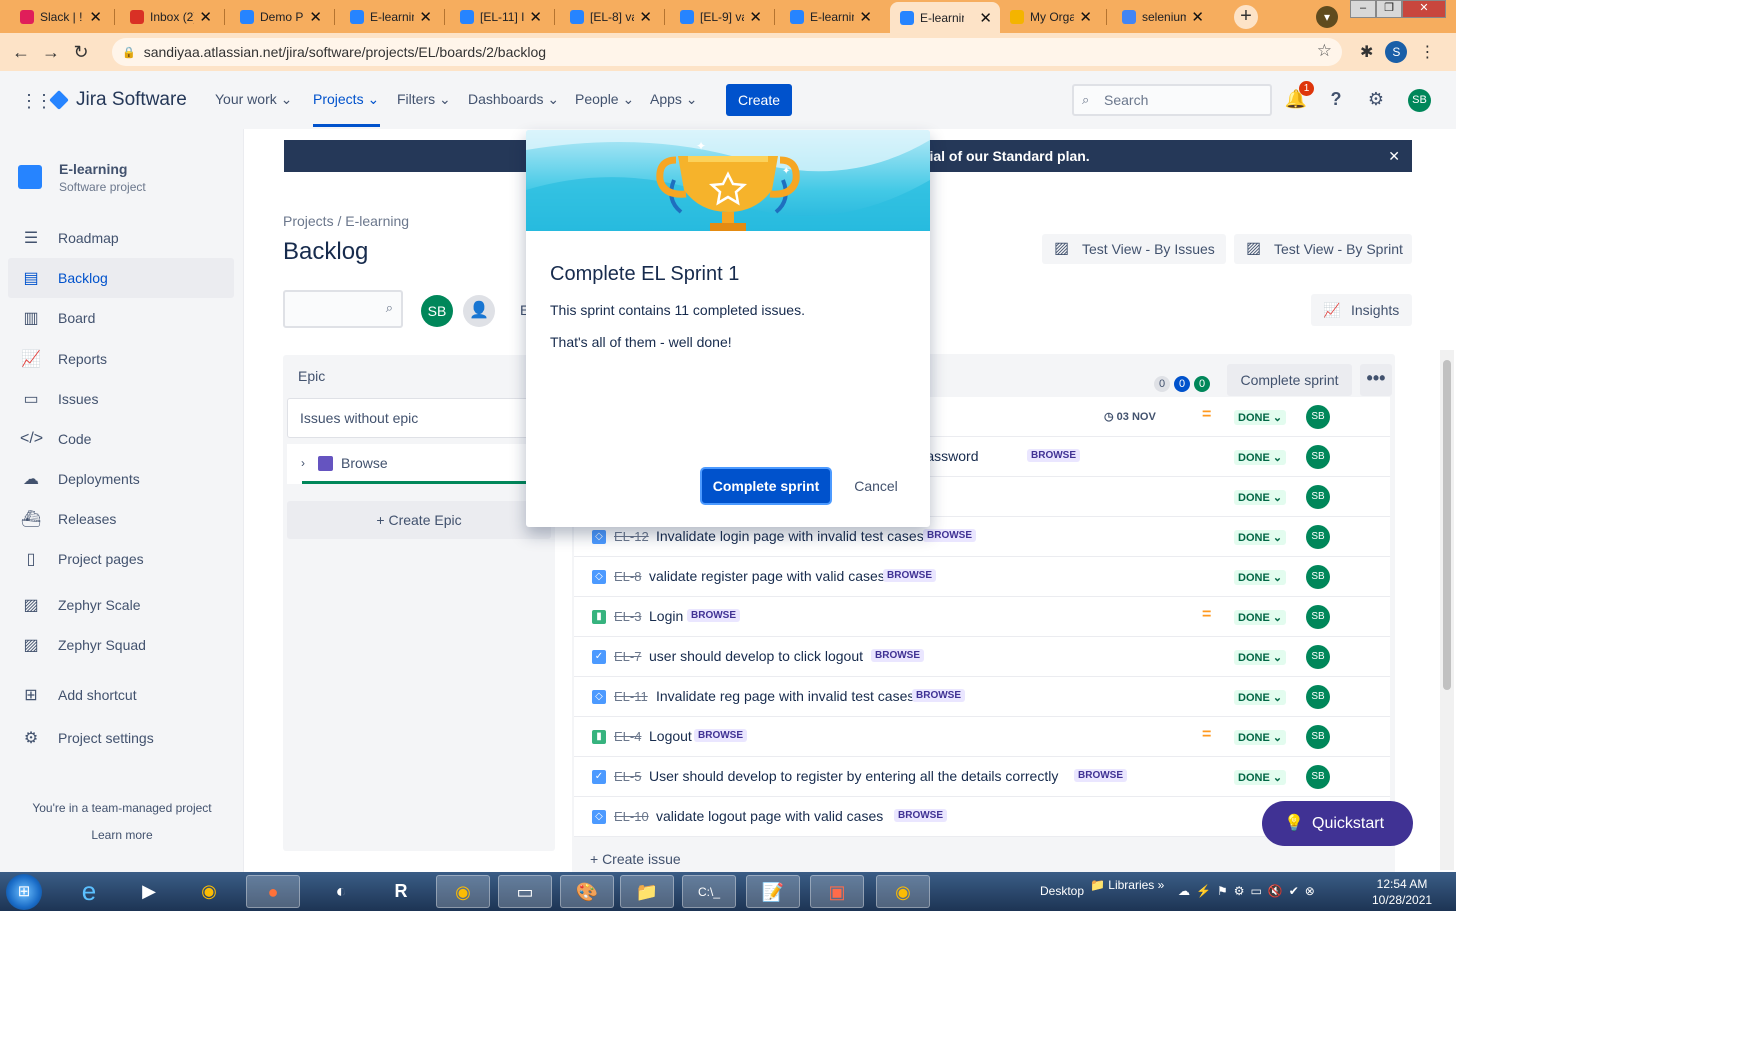 Image resolution: width=1752 pixels, height=1064 pixels. I want to click on trophy-hero-image: ✦ ✦, so click(728, 180).